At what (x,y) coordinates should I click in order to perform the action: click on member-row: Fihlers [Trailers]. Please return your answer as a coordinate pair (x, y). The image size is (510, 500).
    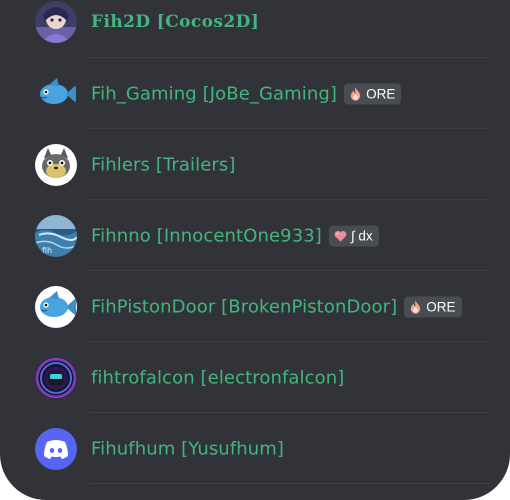
    Looking at the image, I should click on (255, 164).